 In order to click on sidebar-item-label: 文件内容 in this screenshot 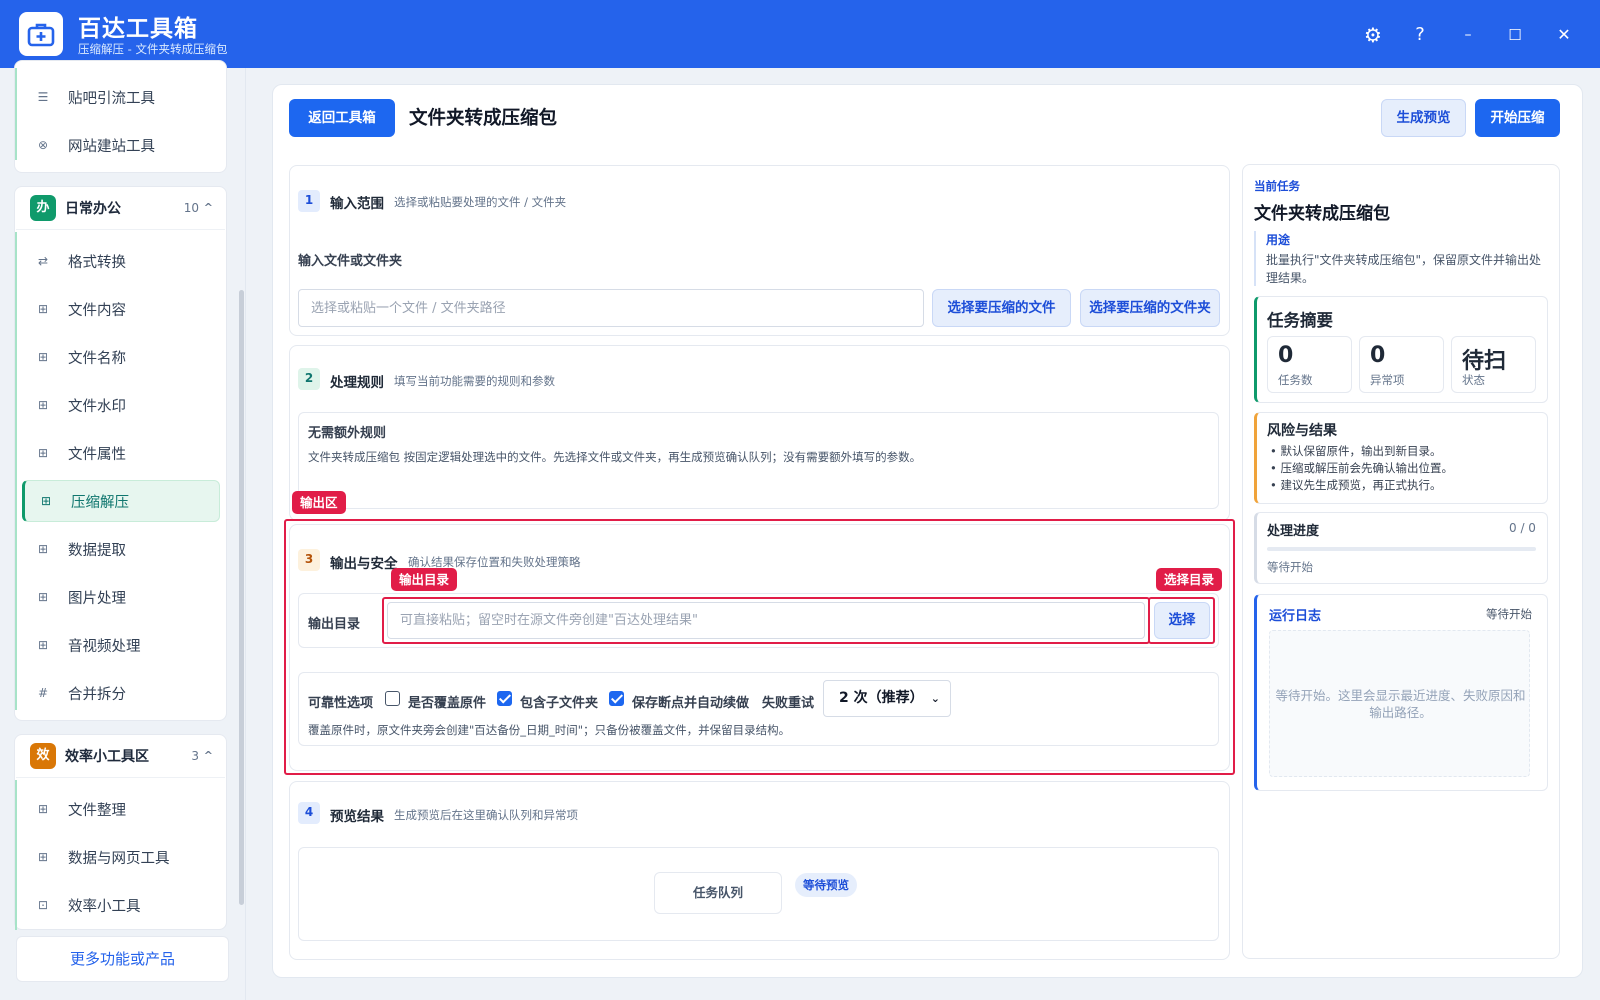, I will do `click(97, 310)`.